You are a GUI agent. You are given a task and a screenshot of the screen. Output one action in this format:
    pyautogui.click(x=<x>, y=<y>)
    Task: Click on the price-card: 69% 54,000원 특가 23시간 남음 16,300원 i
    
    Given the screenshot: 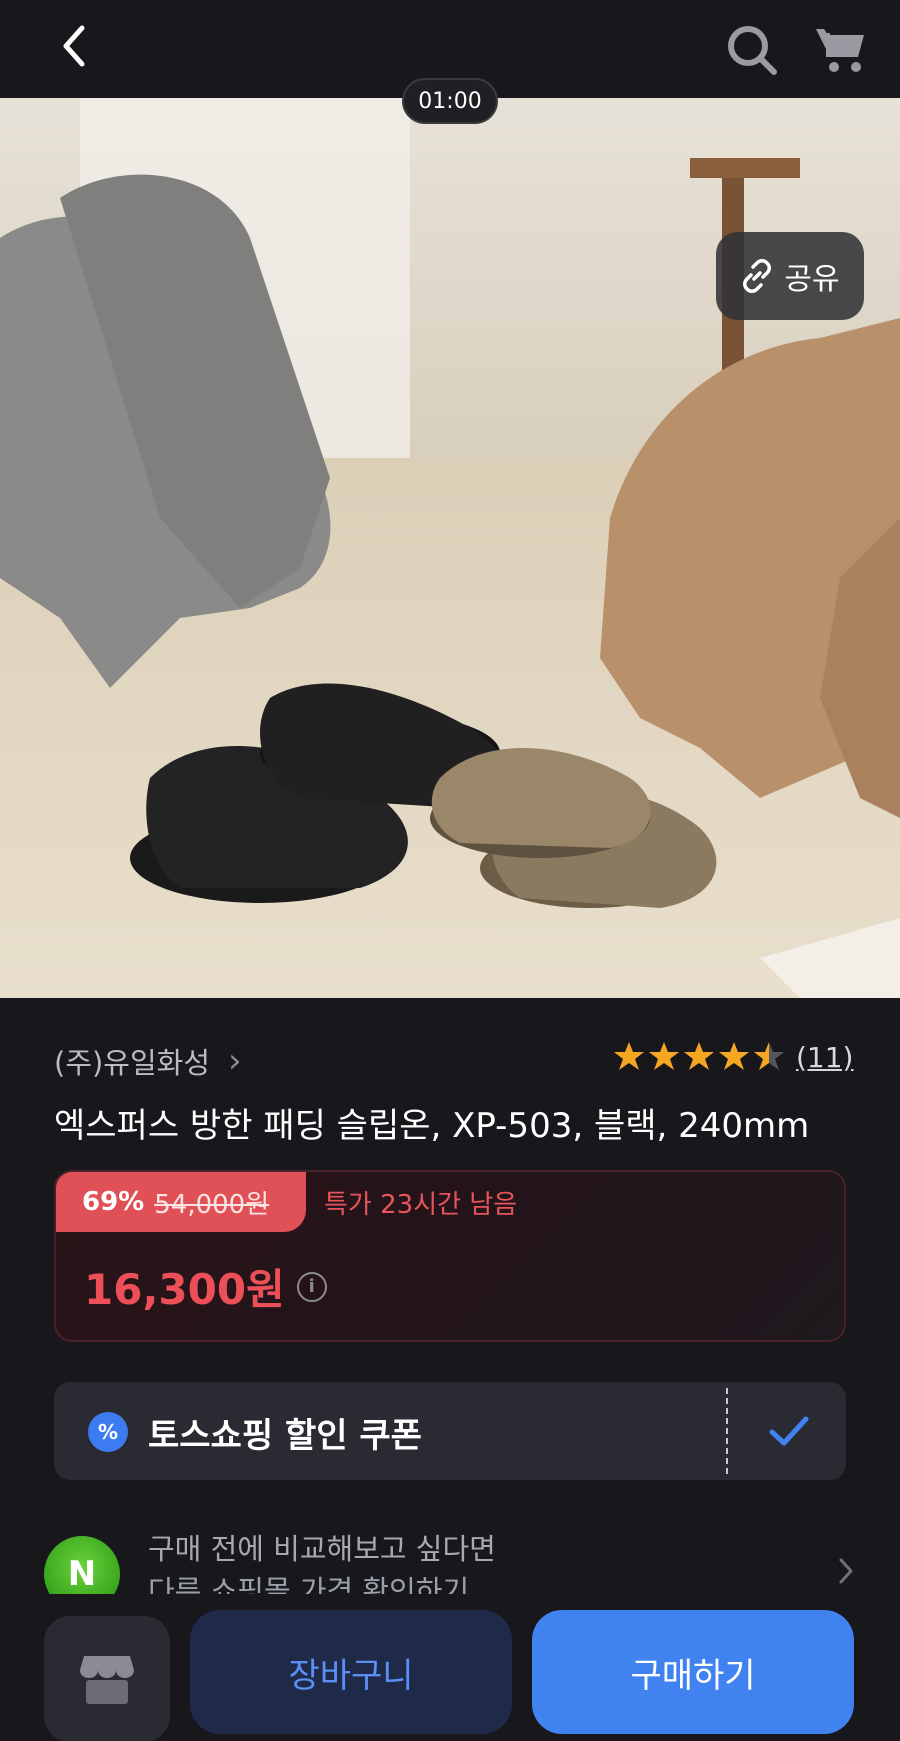 What is the action you would take?
    pyautogui.click(x=450, y=1256)
    